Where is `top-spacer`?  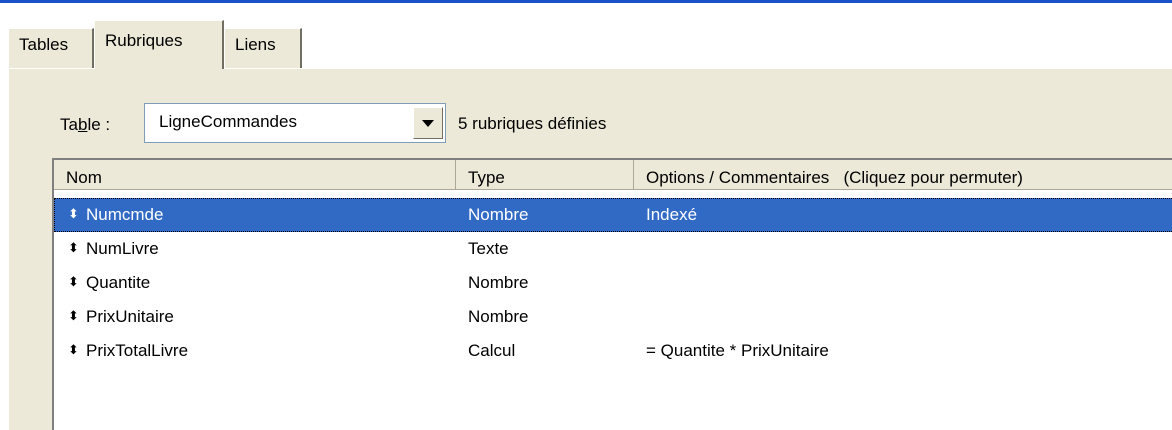 top-spacer is located at coordinates (586, 6).